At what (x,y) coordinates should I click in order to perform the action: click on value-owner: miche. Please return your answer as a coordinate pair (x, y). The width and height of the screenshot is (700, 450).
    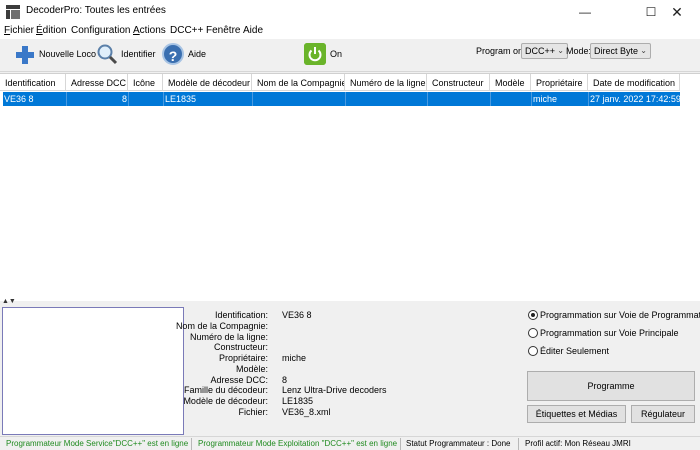
    Looking at the image, I should click on (294, 358).